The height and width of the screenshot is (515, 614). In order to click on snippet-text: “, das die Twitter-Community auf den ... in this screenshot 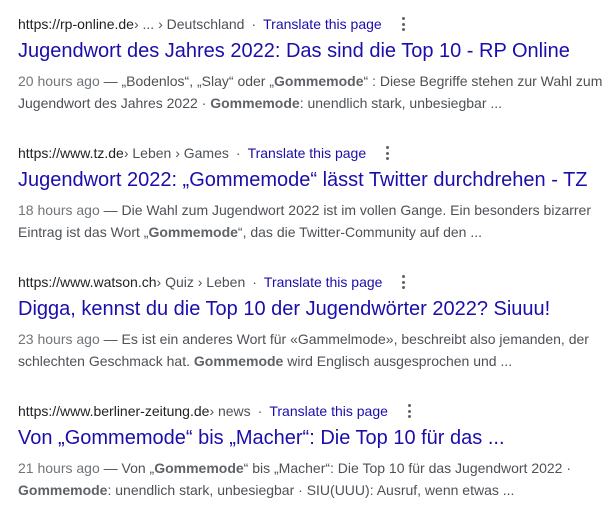, I will do `click(359, 232)`.